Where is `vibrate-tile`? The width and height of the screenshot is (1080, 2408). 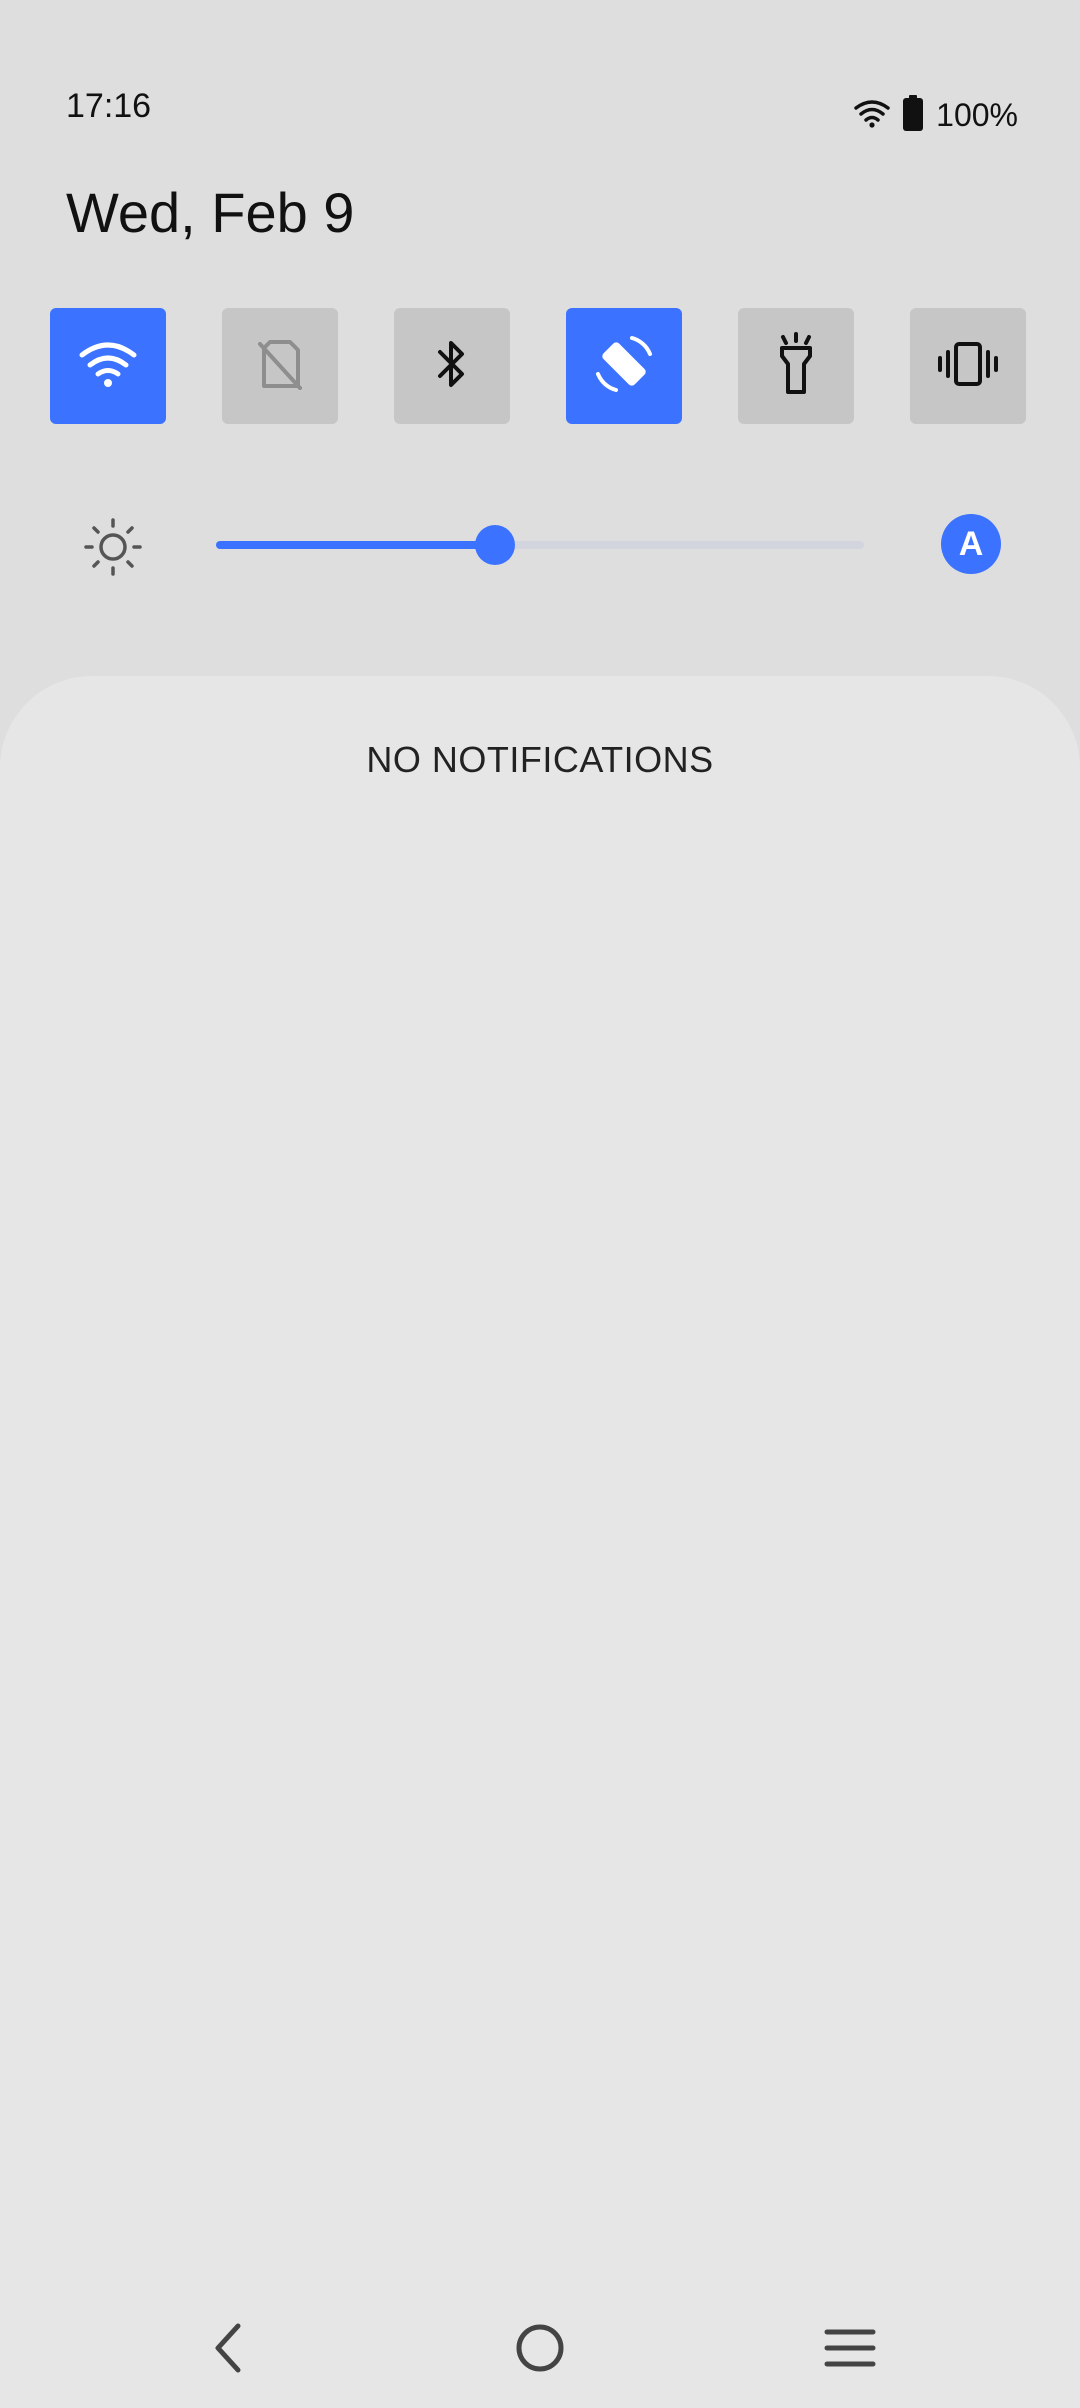 vibrate-tile is located at coordinates (968, 366).